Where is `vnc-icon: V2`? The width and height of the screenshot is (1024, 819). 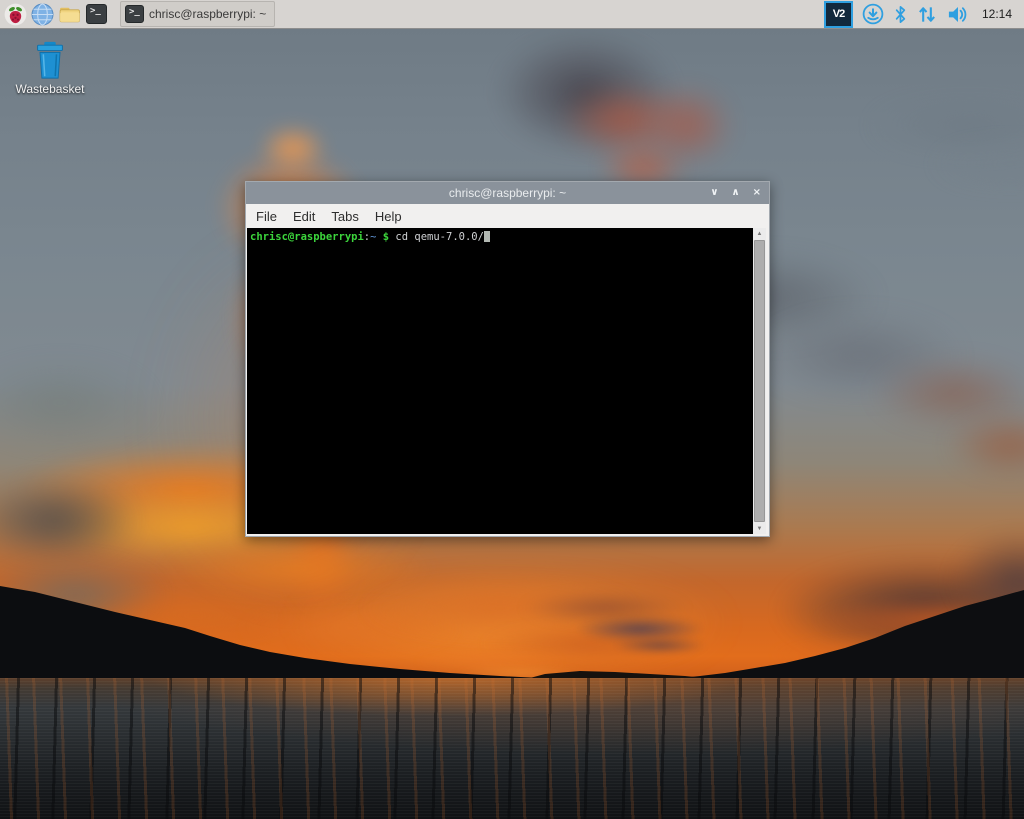
vnc-icon: V2 is located at coordinates (838, 14).